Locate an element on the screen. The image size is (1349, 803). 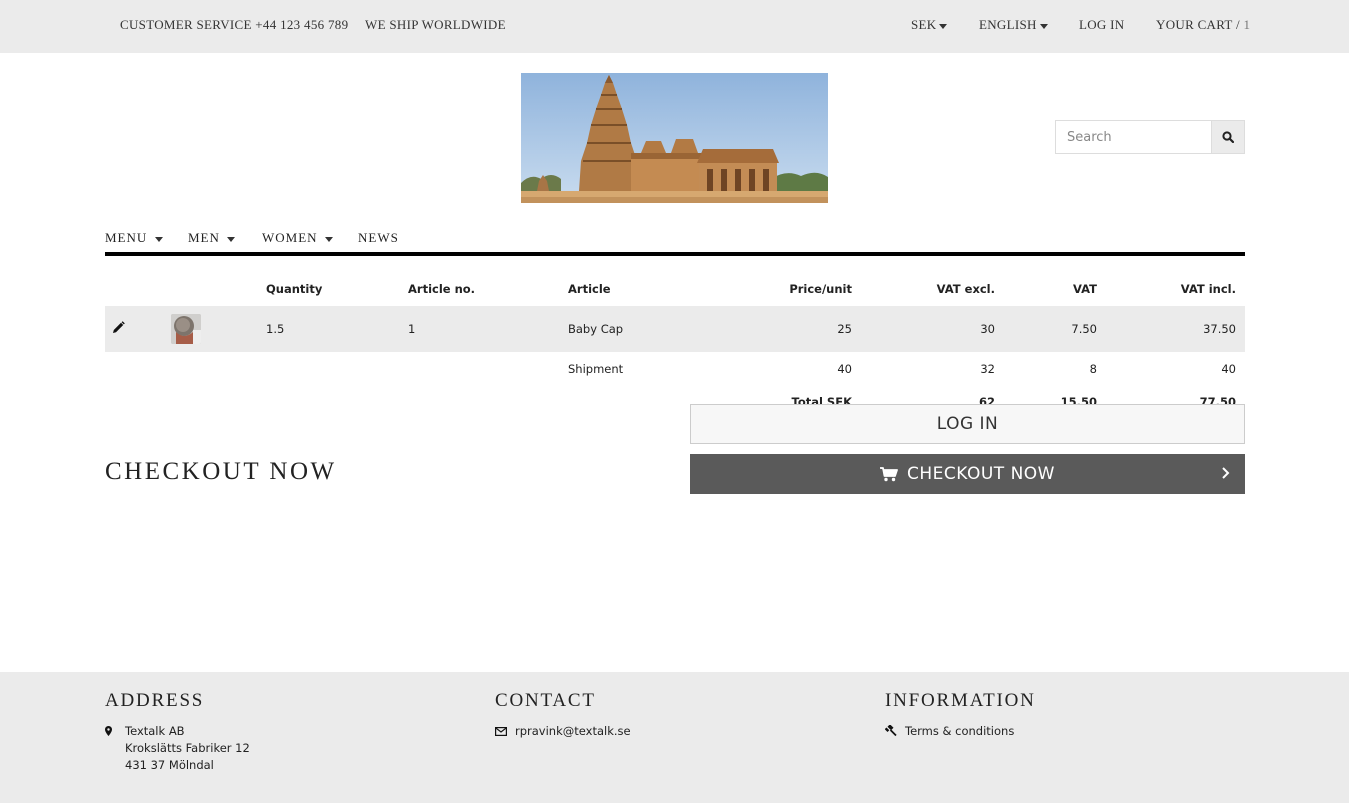
shipment-vat: 8 is located at coordinates (1093, 369).